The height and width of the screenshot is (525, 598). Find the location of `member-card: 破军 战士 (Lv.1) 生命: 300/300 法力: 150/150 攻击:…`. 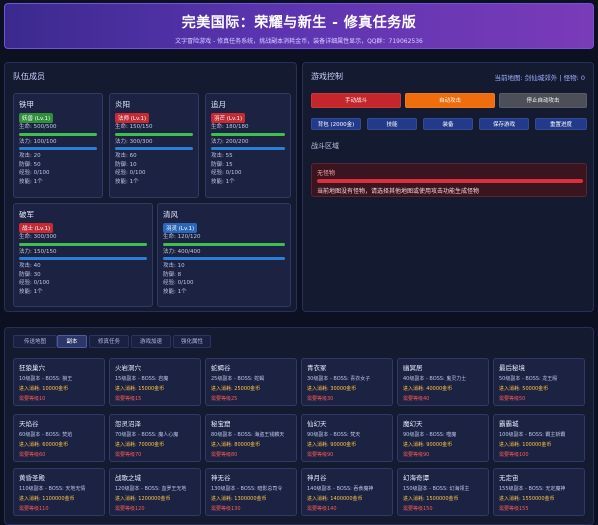

member-card: 破军 战士 (Lv.1) 生命: 300/300 法力: 150/150 攻击:… is located at coordinates (83, 255).